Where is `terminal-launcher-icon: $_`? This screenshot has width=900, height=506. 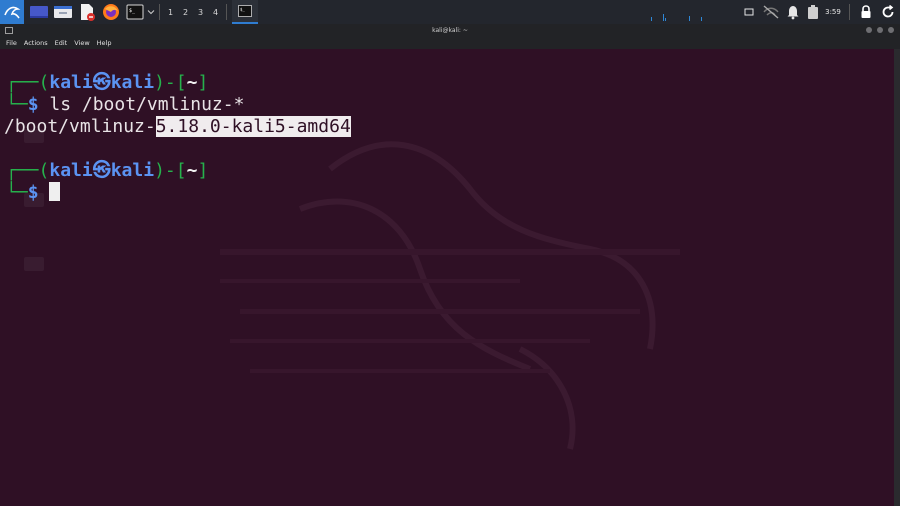
terminal-launcher-icon: $_ is located at coordinates (135, 12).